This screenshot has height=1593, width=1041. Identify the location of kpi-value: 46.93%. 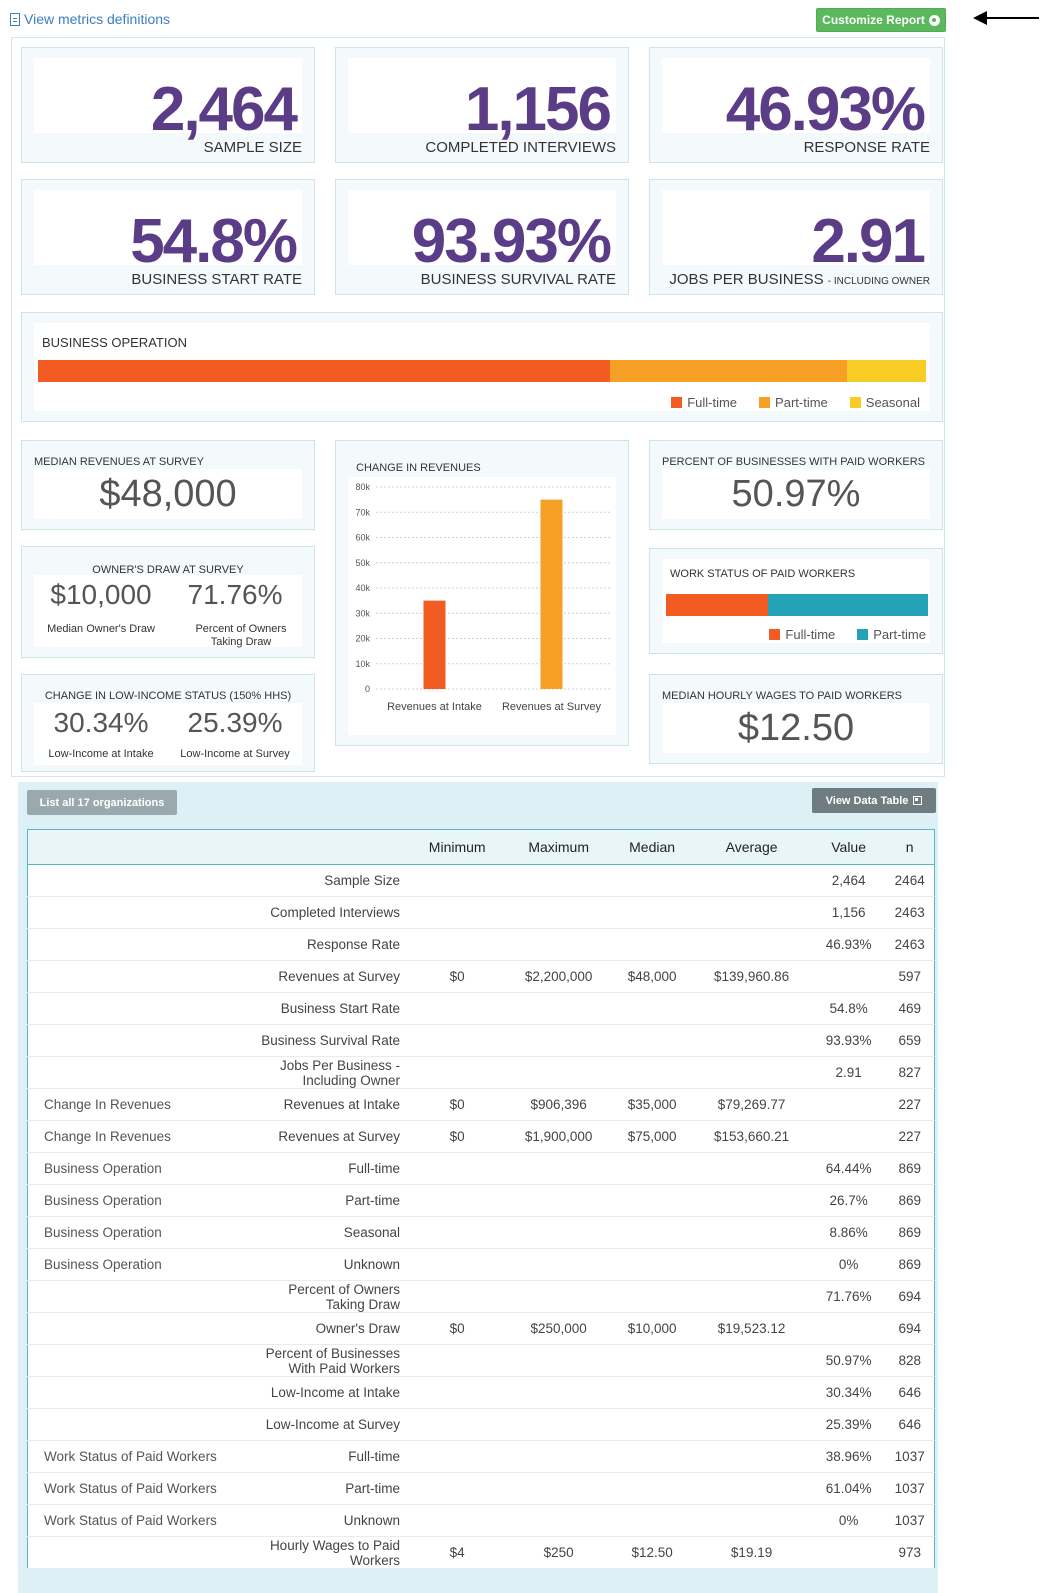
(825, 109).